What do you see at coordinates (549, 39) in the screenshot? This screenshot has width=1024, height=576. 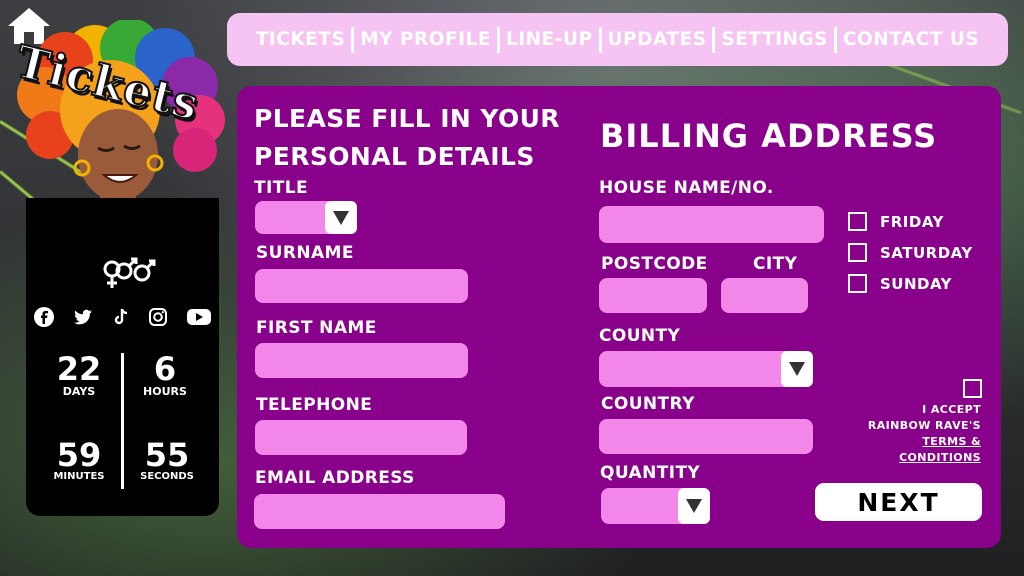 I see `nav-line-up: LINE-UP` at bounding box center [549, 39].